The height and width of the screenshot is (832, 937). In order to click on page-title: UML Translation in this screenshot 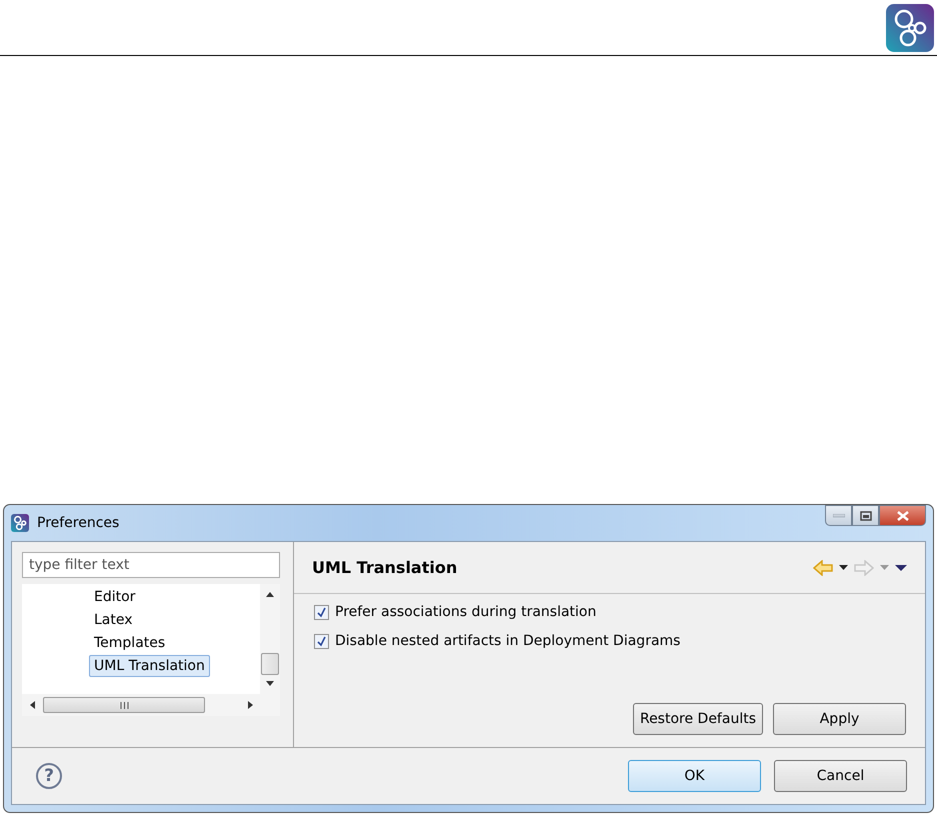, I will do `click(385, 567)`.